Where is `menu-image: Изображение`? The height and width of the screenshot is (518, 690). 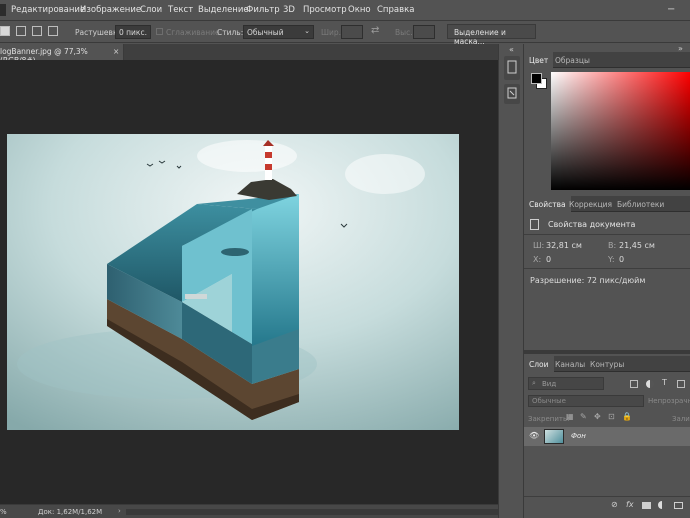
menu-image: Изображение is located at coordinates (110, 10).